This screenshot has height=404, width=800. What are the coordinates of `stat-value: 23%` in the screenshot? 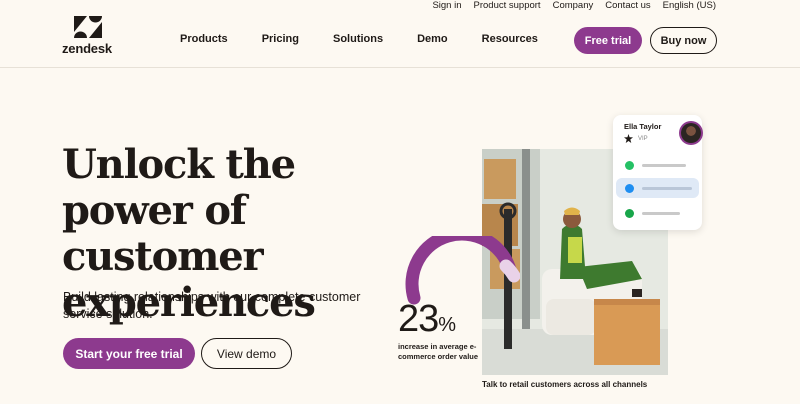 It's located at (427, 321).